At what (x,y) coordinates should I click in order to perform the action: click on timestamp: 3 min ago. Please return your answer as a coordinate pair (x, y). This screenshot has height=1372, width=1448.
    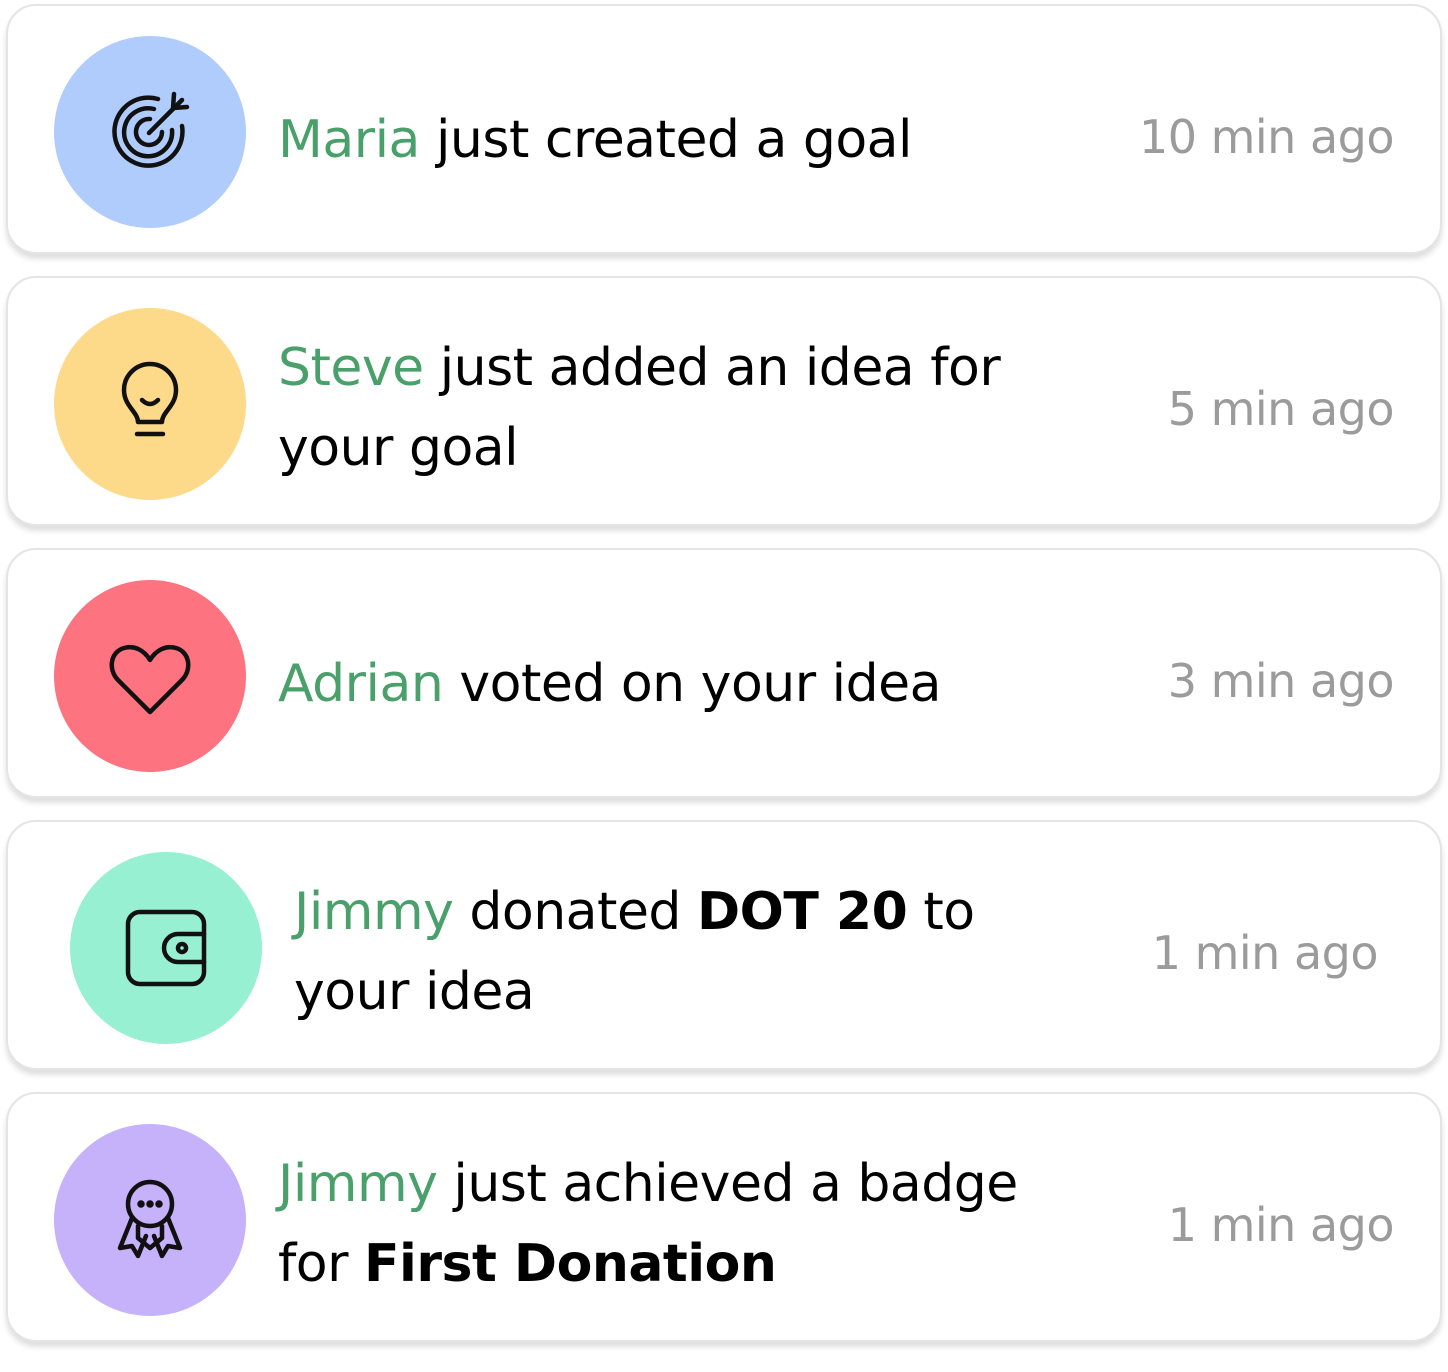
    Looking at the image, I should click on (1281, 681).